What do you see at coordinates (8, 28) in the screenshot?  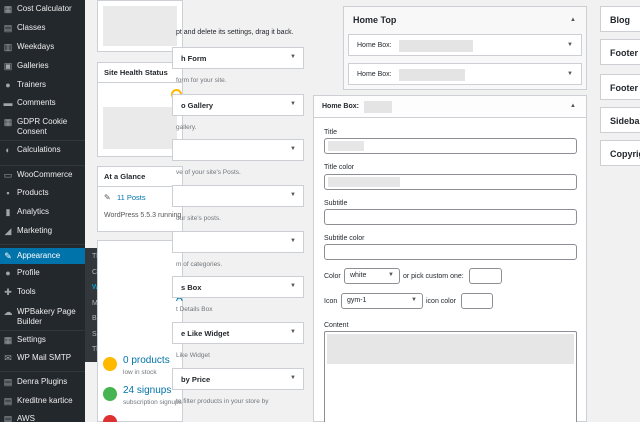 I see `classes-icon: ▤` at bounding box center [8, 28].